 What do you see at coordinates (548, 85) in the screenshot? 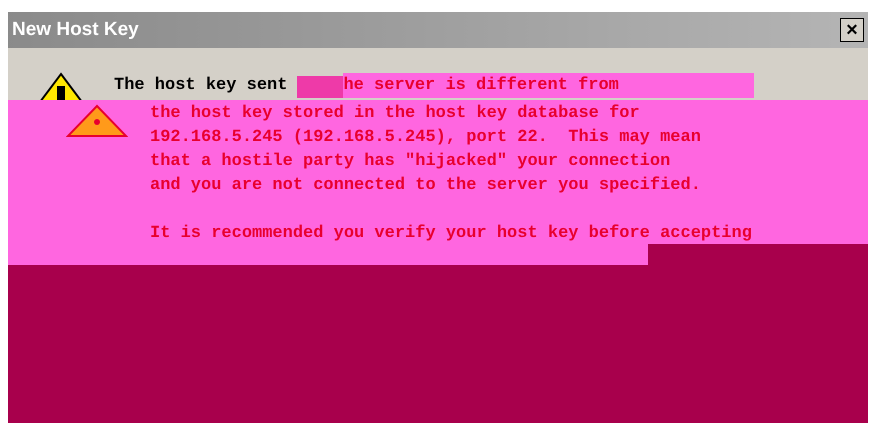
I see `message-text: he server is different from` at bounding box center [548, 85].